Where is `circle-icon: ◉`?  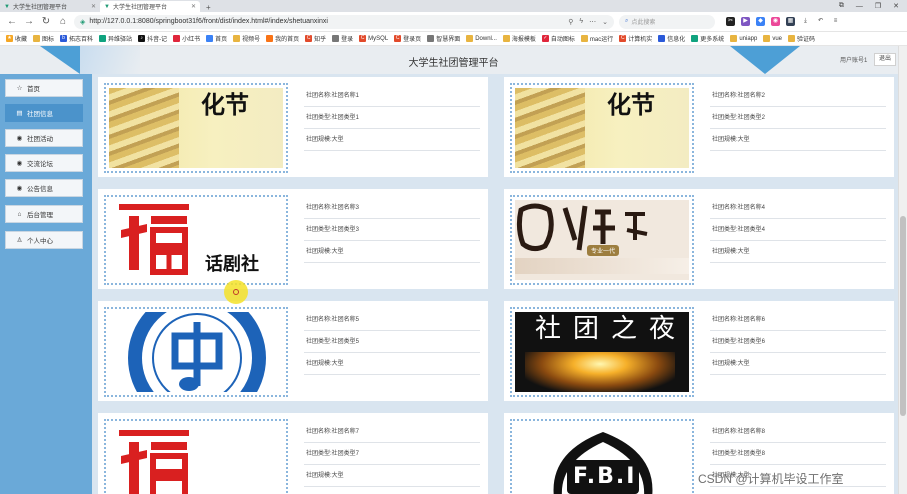 circle-icon: ◉ is located at coordinates (19, 188).